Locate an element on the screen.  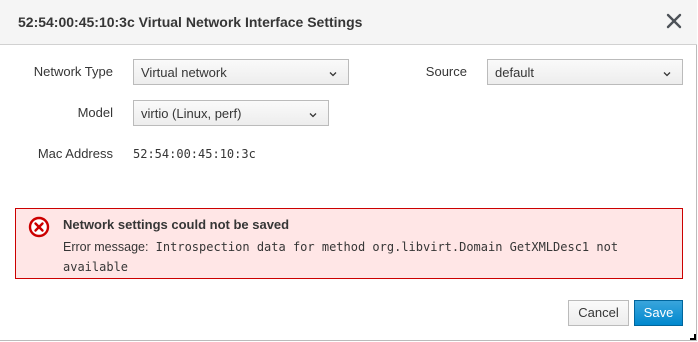
cancel-button: Cancel is located at coordinates (598, 313).